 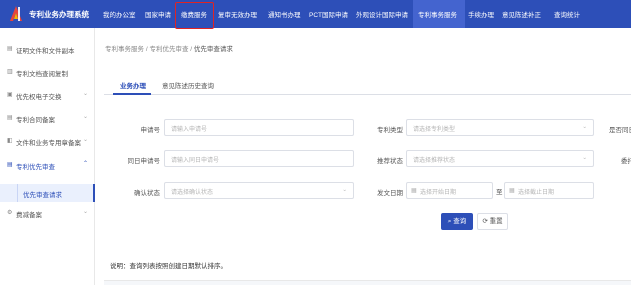 I want to click on gear-icon: ⚙, so click(x=10, y=213).